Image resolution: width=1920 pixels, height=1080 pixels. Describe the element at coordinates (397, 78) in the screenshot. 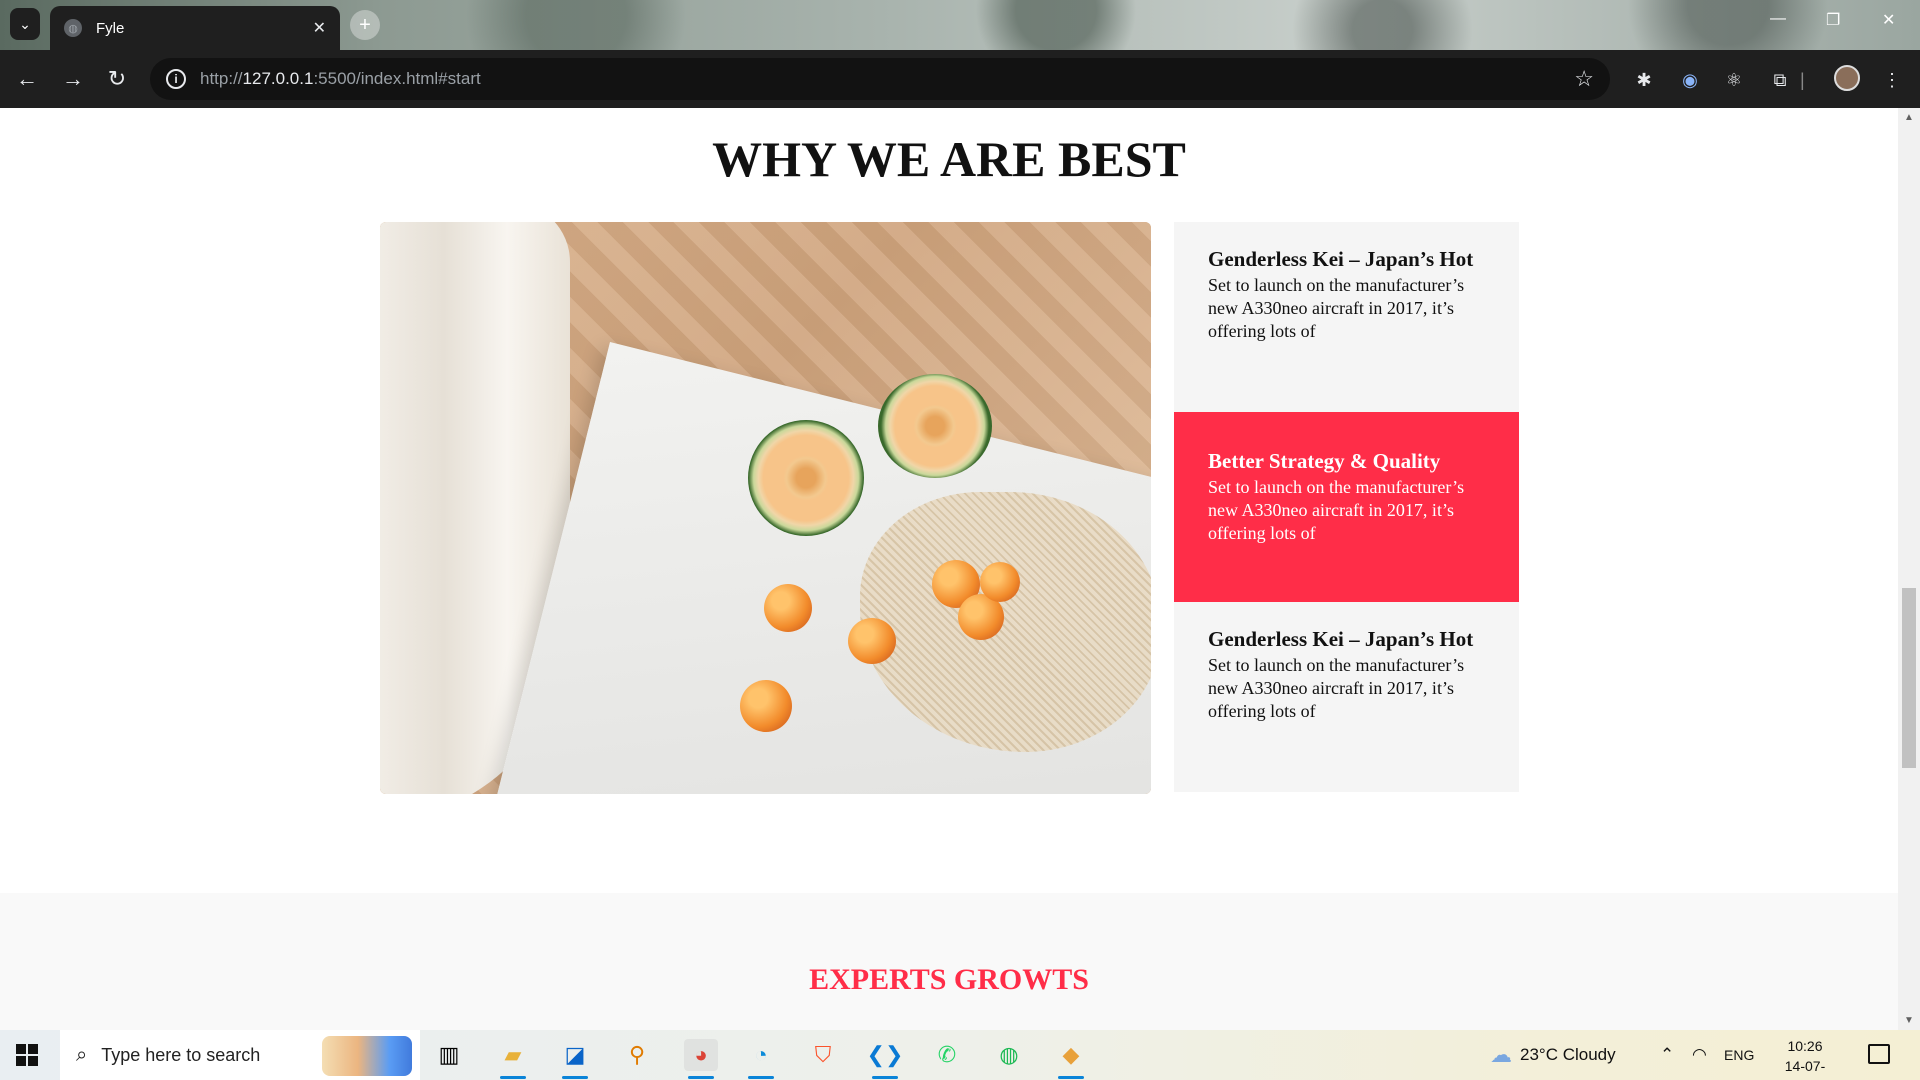

I see `url-path: :5500/index.html#start` at that location.